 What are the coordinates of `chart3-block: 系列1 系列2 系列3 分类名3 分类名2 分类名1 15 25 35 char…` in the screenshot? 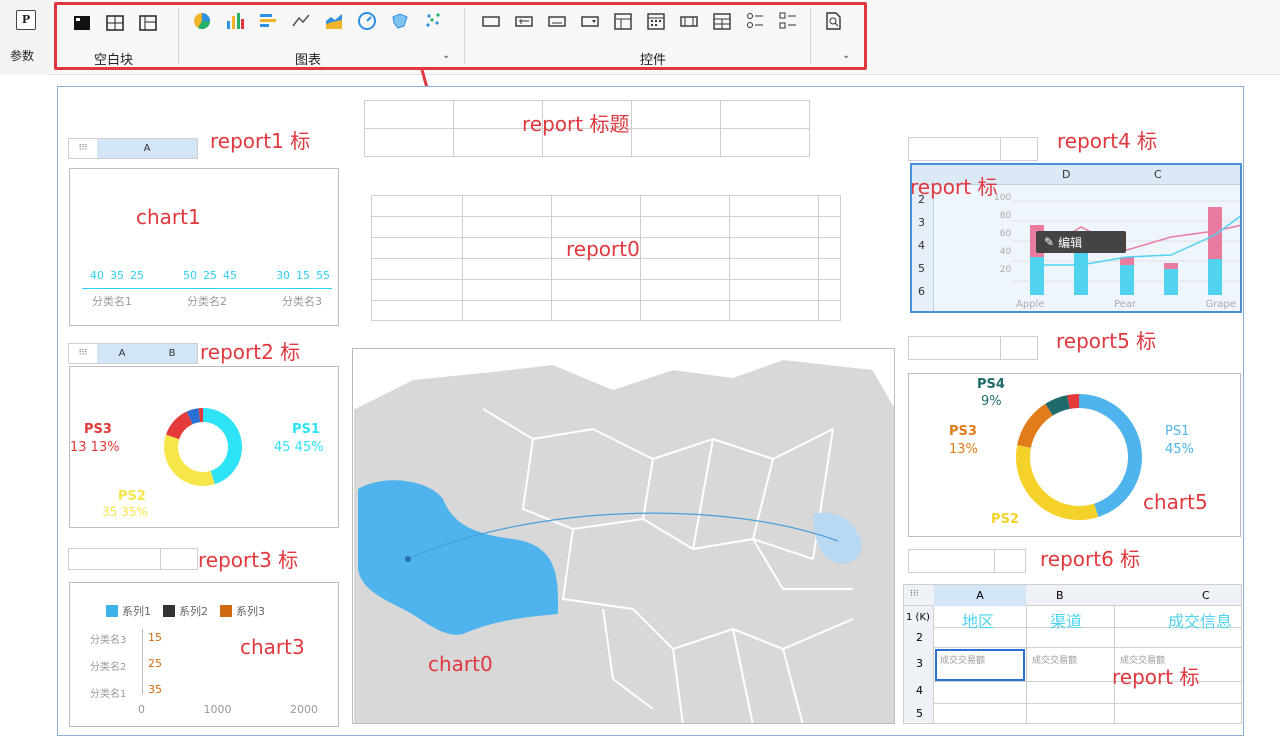 It's located at (204, 654).